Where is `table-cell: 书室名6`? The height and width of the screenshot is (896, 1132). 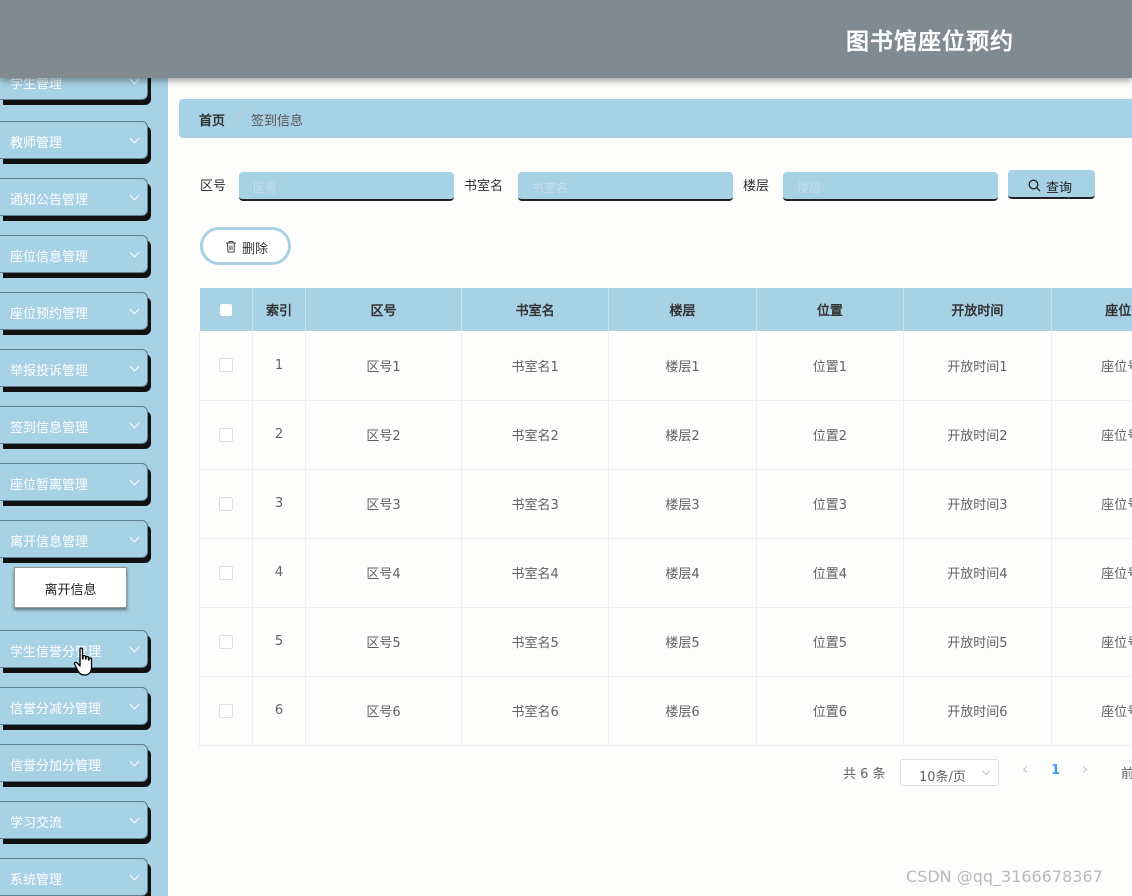
table-cell: 书室名6 is located at coordinates (535, 711).